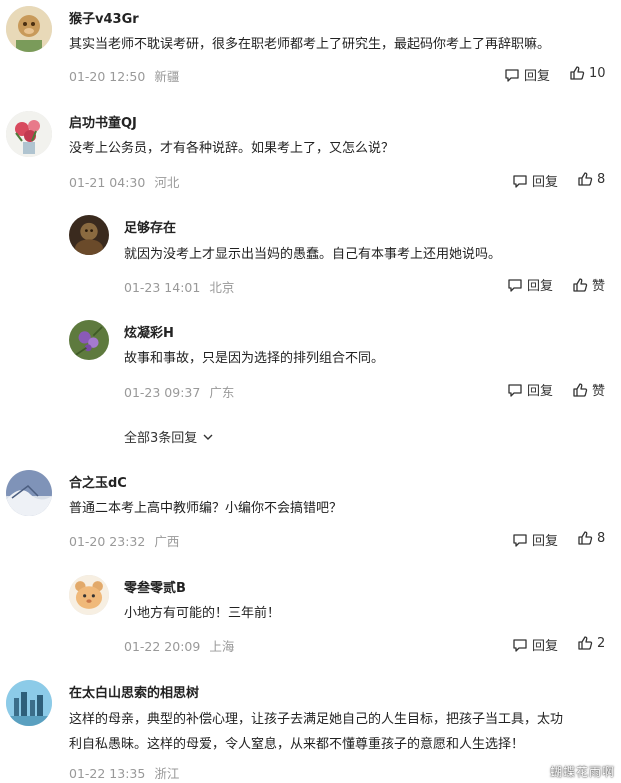  Describe the element at coordinates (316, 719) in the screenshot. I see `comment-text-line: 这样的母亲，典型的补偿心理，让孩子去满足她自己的人生目标，把孩子当工具，太功` at that location.